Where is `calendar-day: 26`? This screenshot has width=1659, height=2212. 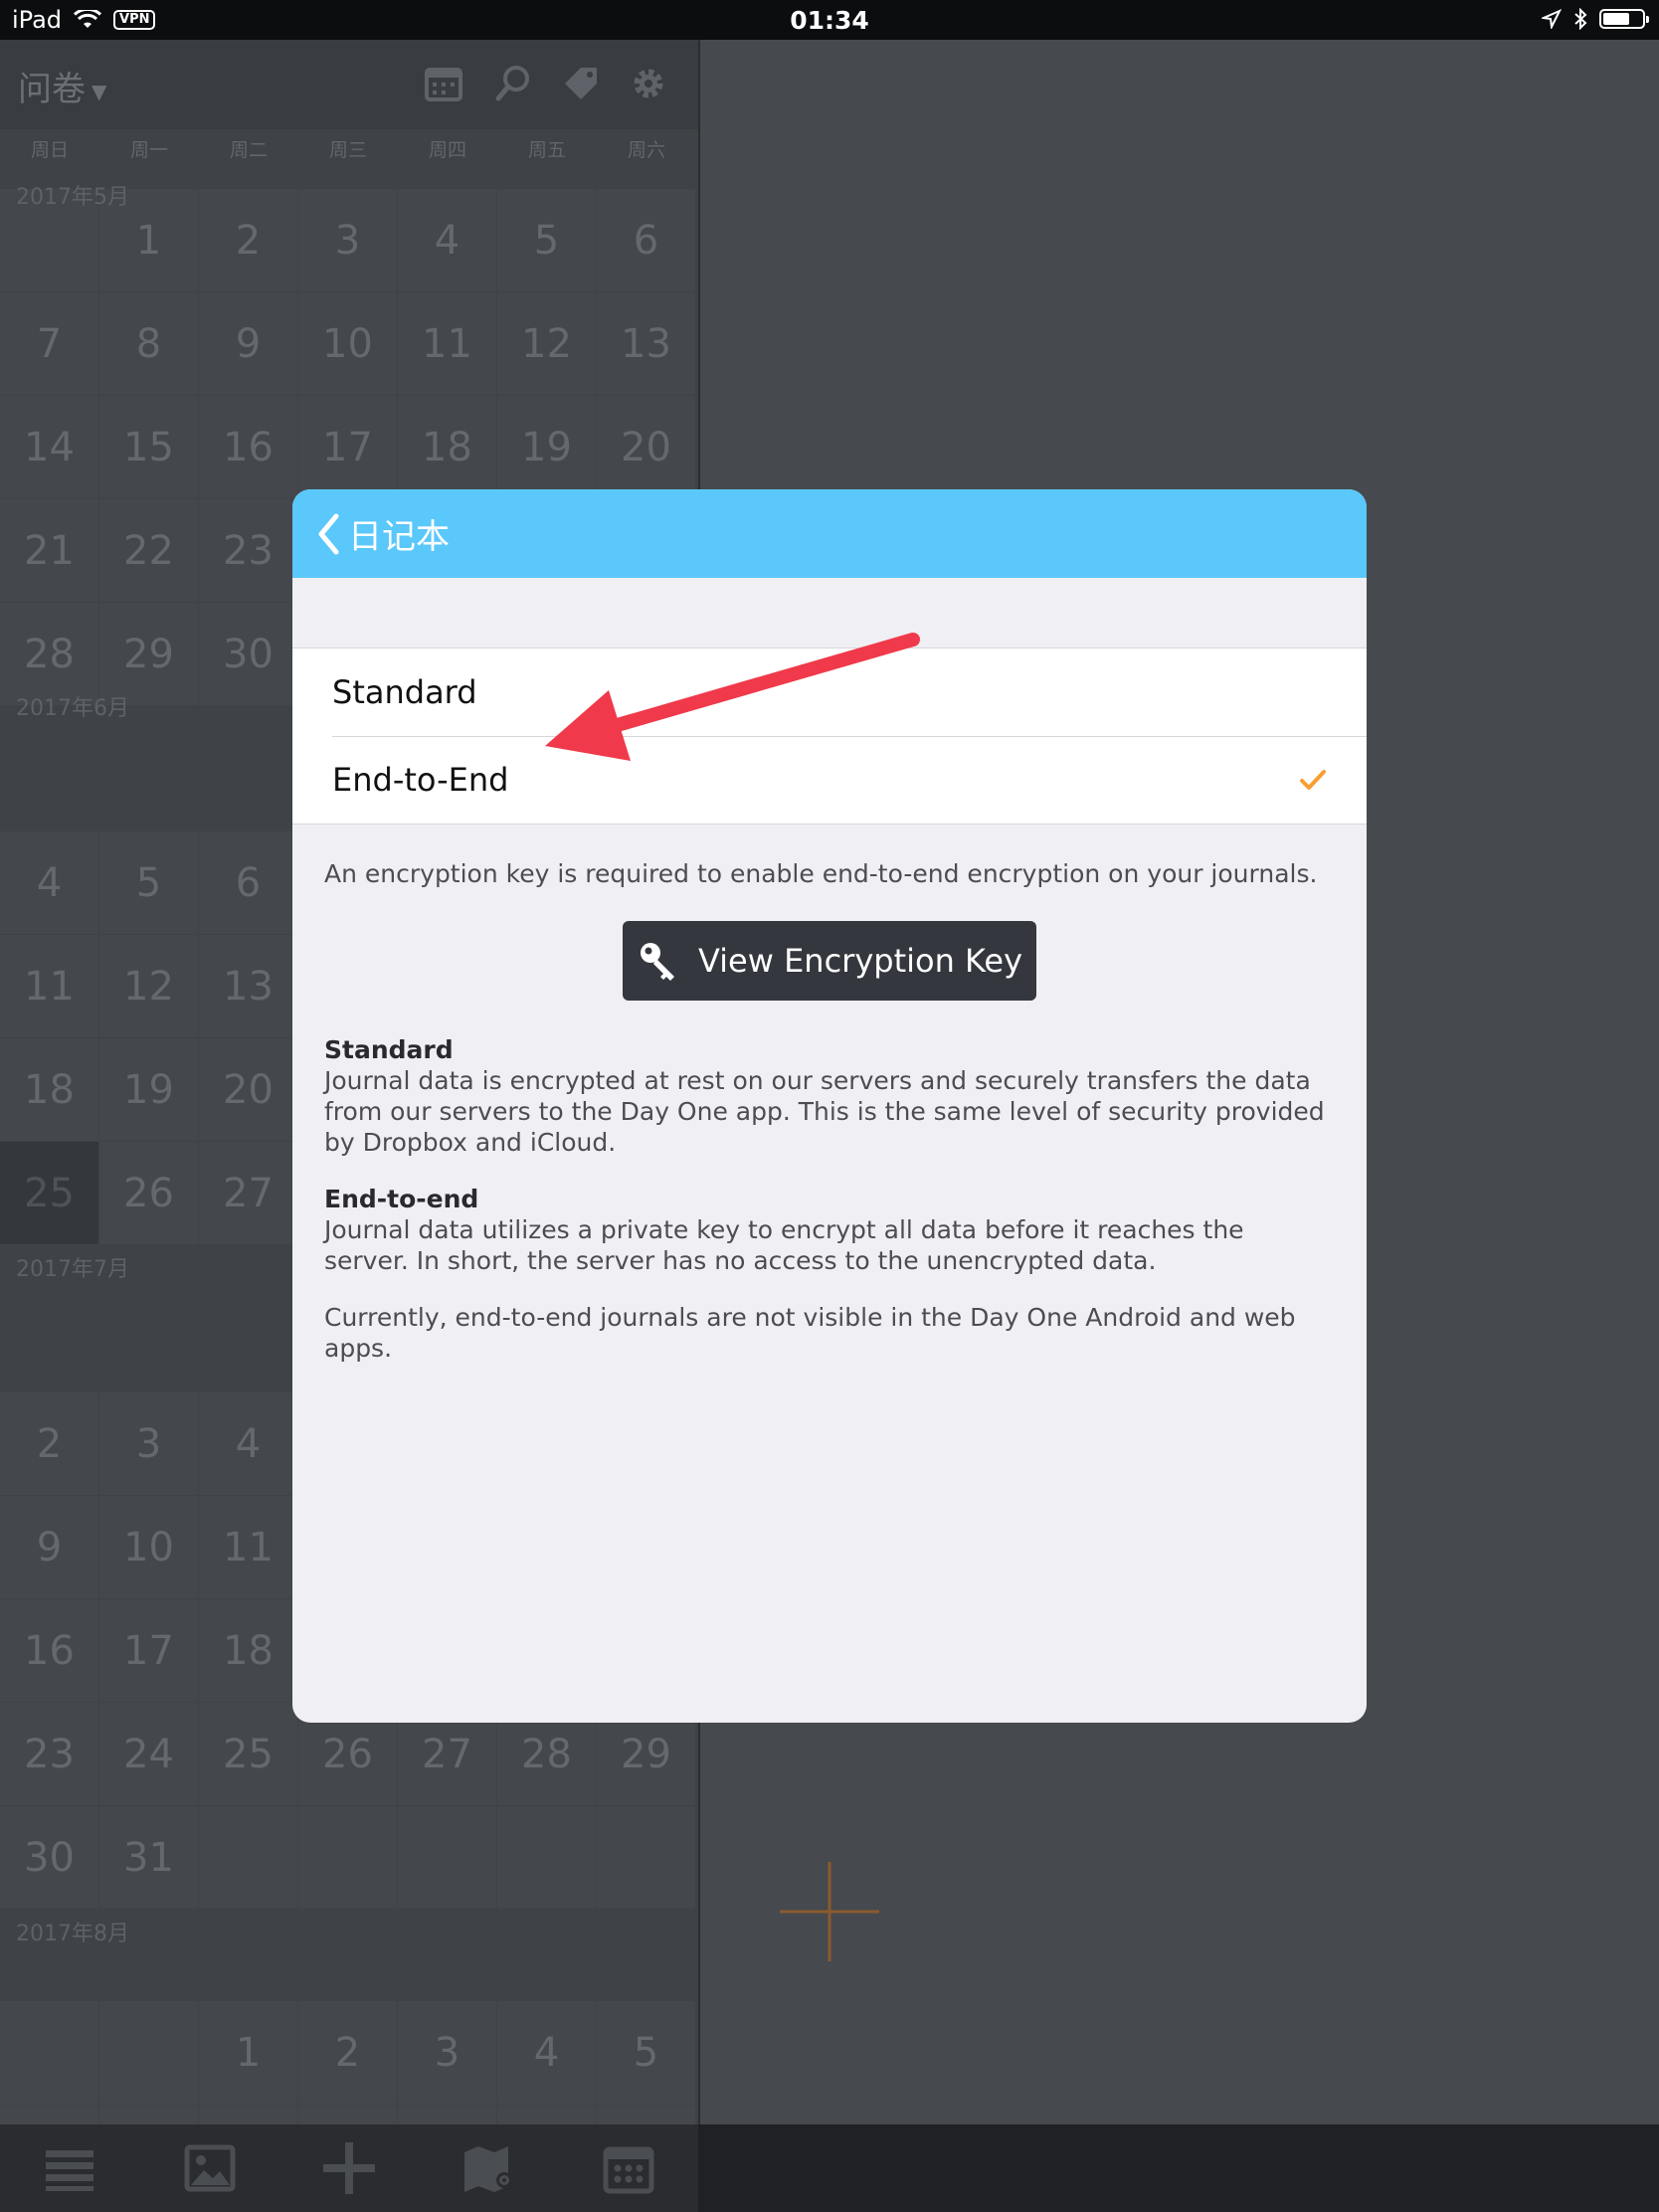 calendar-day: 26 is located at coordinates (148, 1193).